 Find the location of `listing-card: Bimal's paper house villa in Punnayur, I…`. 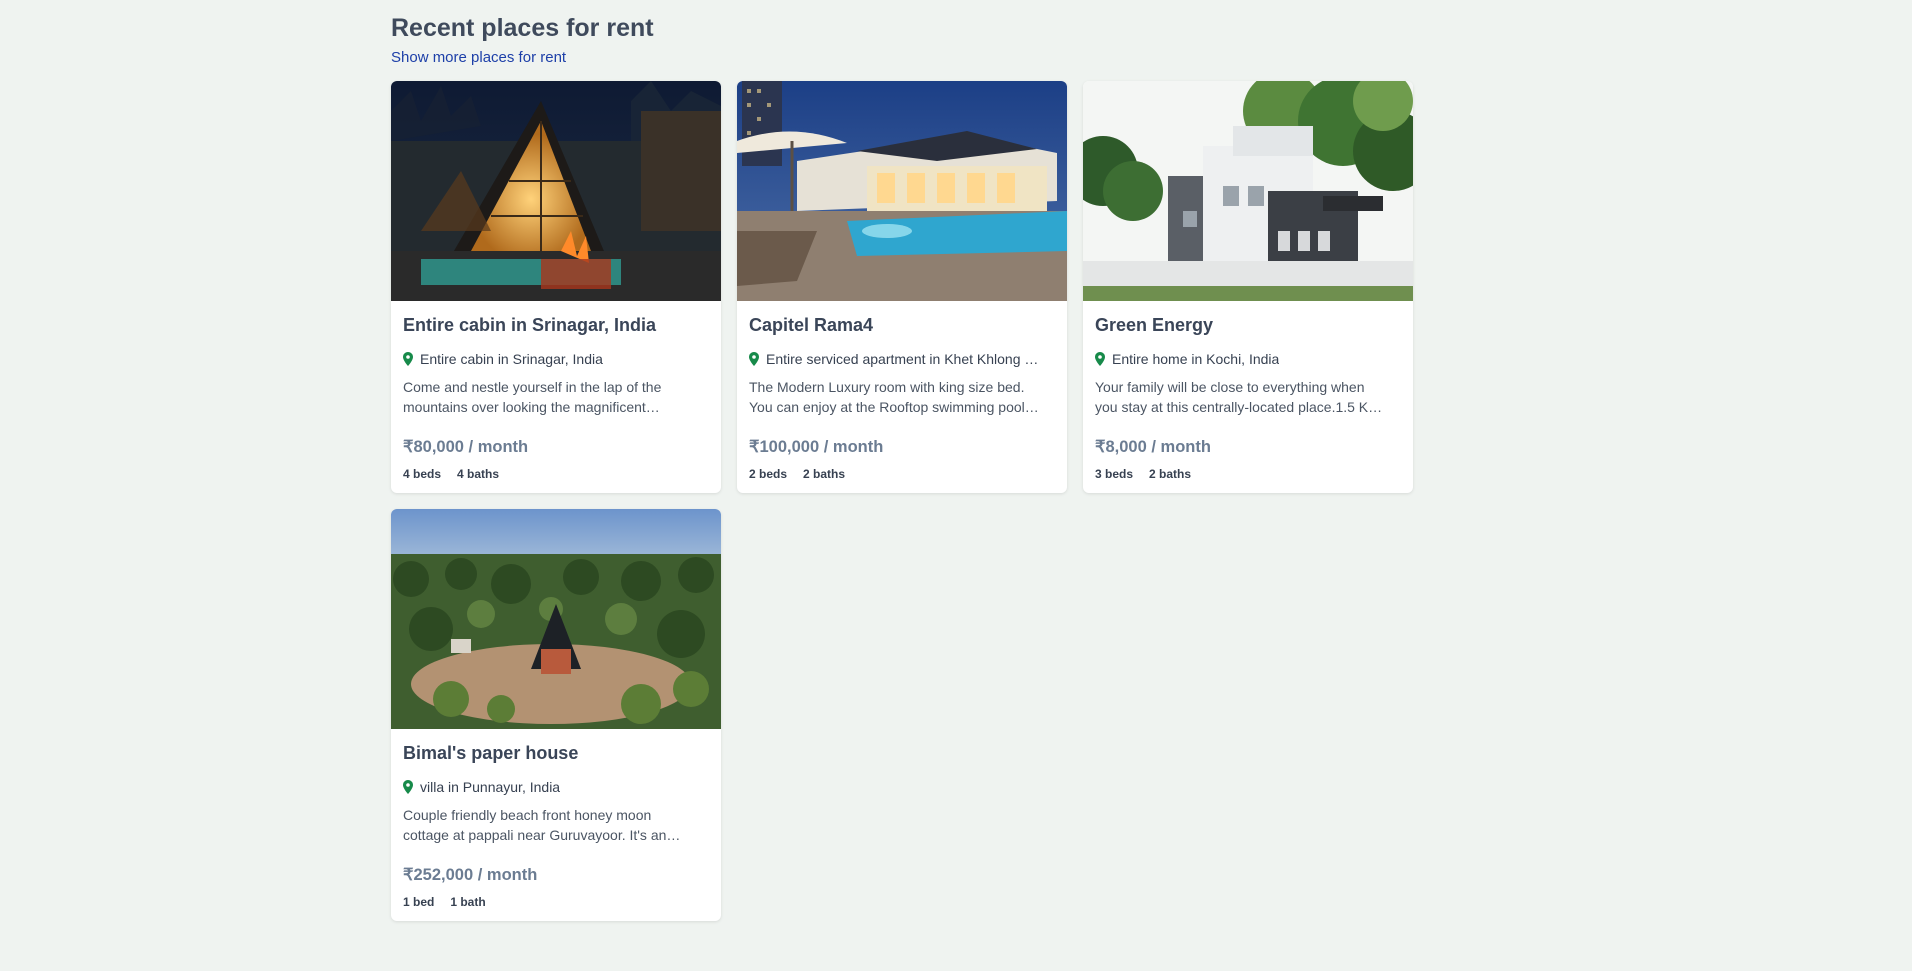

listing-card: Bimal's paper house villa in Punnayur, I… is located at coordinates (556, 715).